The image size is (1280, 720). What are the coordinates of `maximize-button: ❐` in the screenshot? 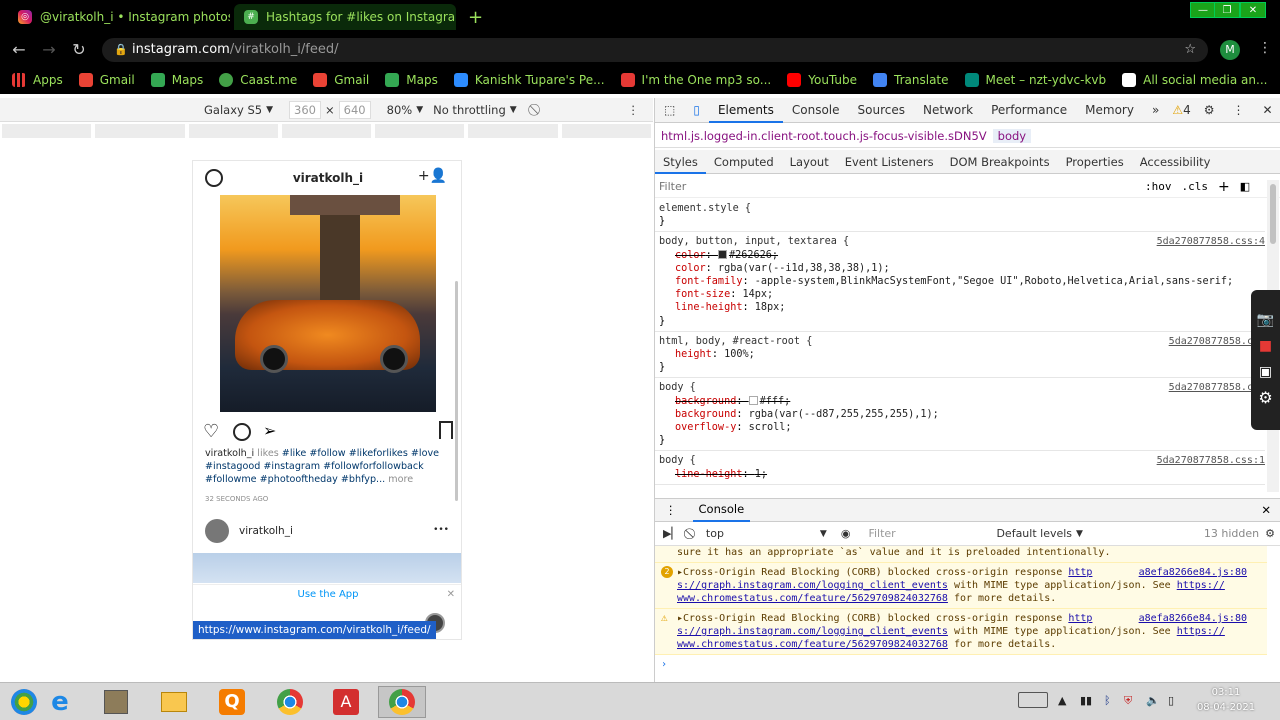 It's located at (1227, 10).